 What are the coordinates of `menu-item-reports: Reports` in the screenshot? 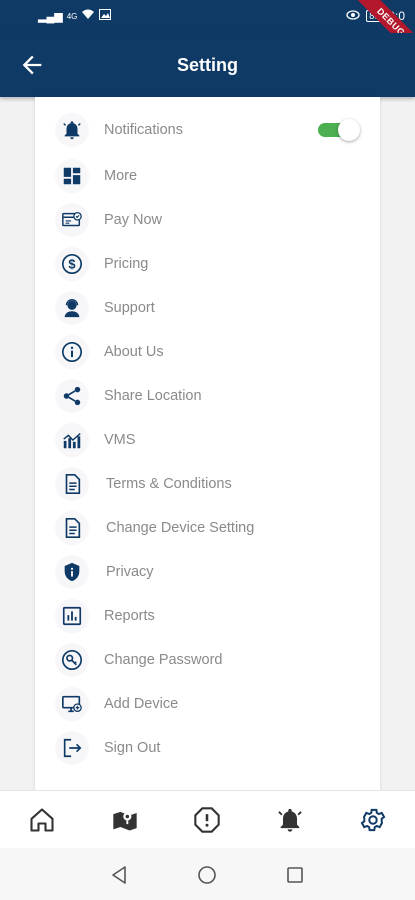 It's located at (207, 616).